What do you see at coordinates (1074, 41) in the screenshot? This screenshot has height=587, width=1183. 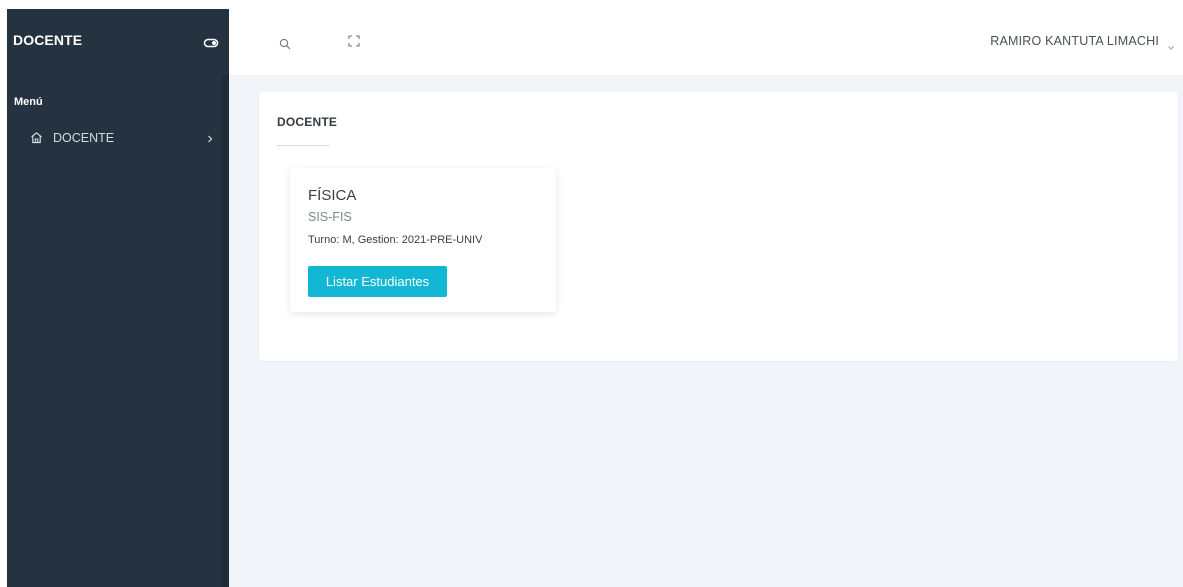 I see `user-name: RAMIRO KANTUTA LIMACHI` at bounding box center [1074, 41].